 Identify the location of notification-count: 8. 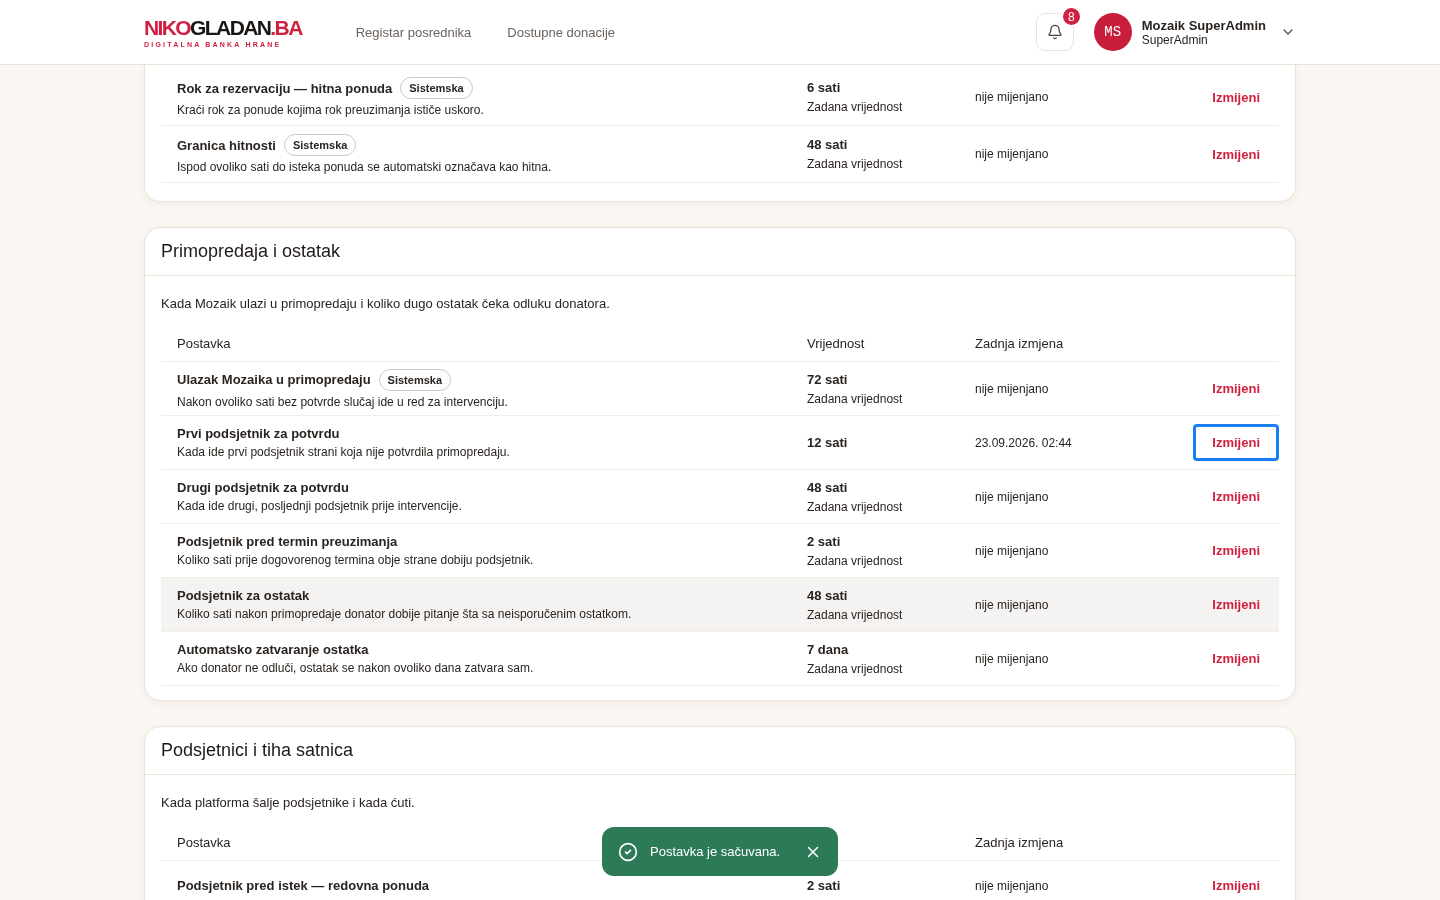
(1071, 16).